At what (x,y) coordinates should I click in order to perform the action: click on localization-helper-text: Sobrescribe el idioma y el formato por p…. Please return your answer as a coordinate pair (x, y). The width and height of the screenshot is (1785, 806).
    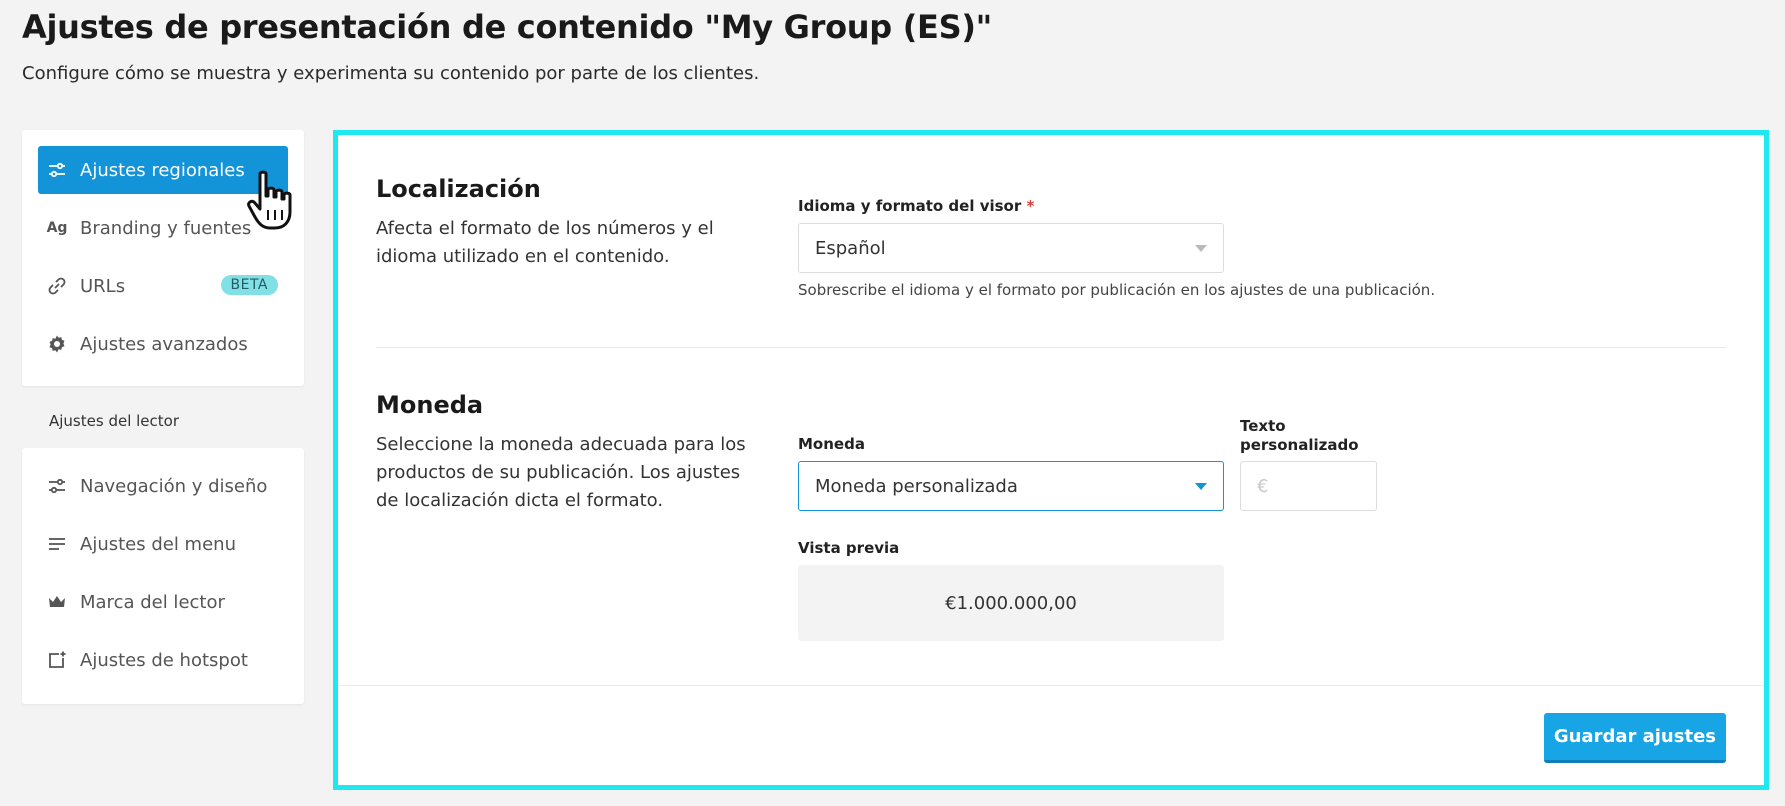
    Looking at the image, I should click on (1117, 290).